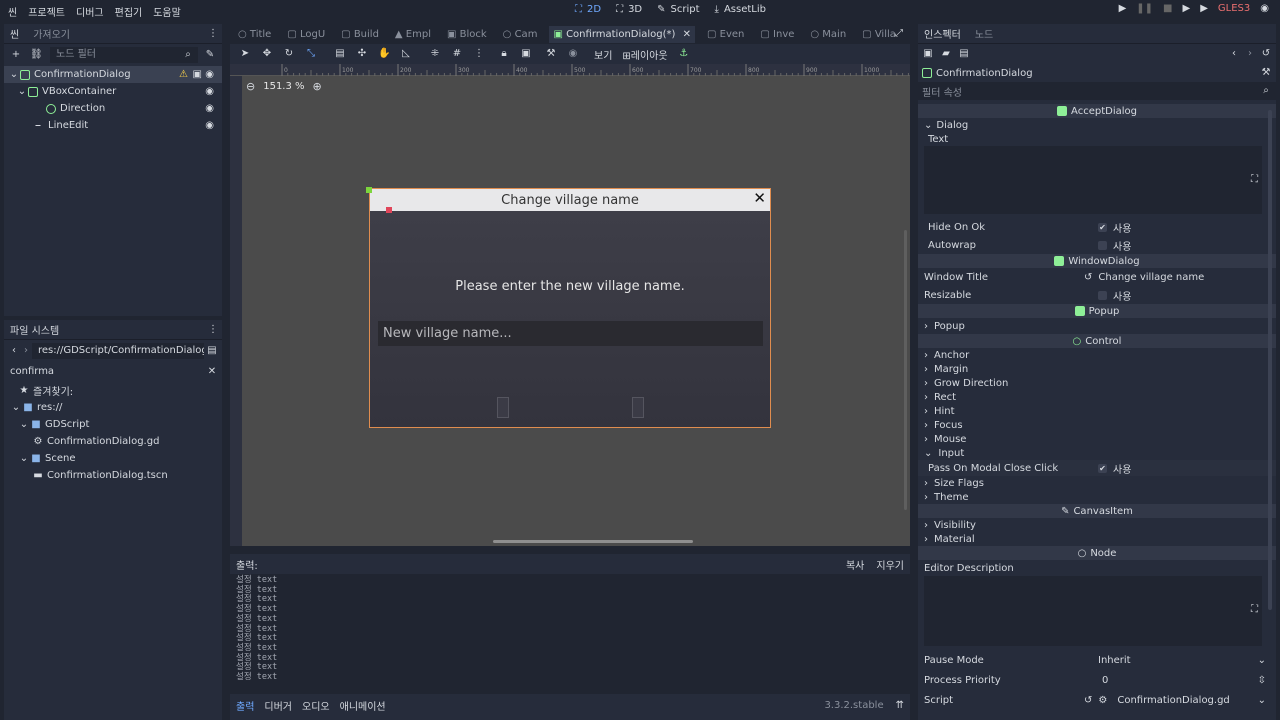 This screenshot has width=1280, height=720. Describe the element at coordinates (644, 54) in the screenshot. I see `layout-menu: ⊞레이아웃` at that location.